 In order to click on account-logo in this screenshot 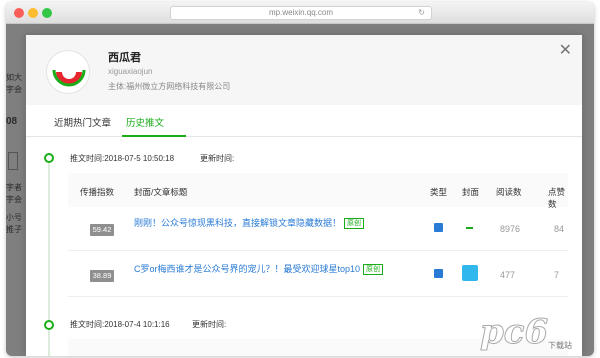, I will do `click(68, 72)`.